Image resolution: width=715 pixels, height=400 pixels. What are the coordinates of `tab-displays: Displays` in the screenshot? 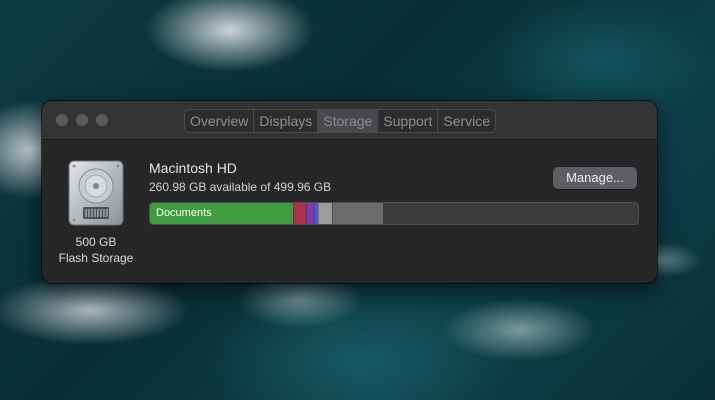 It's located at (285, 121).